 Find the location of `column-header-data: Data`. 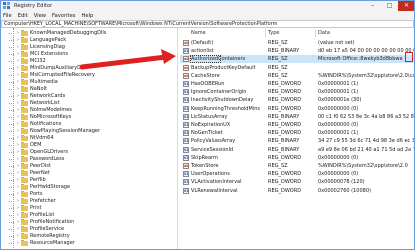

column-header-data: Data is located at coordinates (324, 33).